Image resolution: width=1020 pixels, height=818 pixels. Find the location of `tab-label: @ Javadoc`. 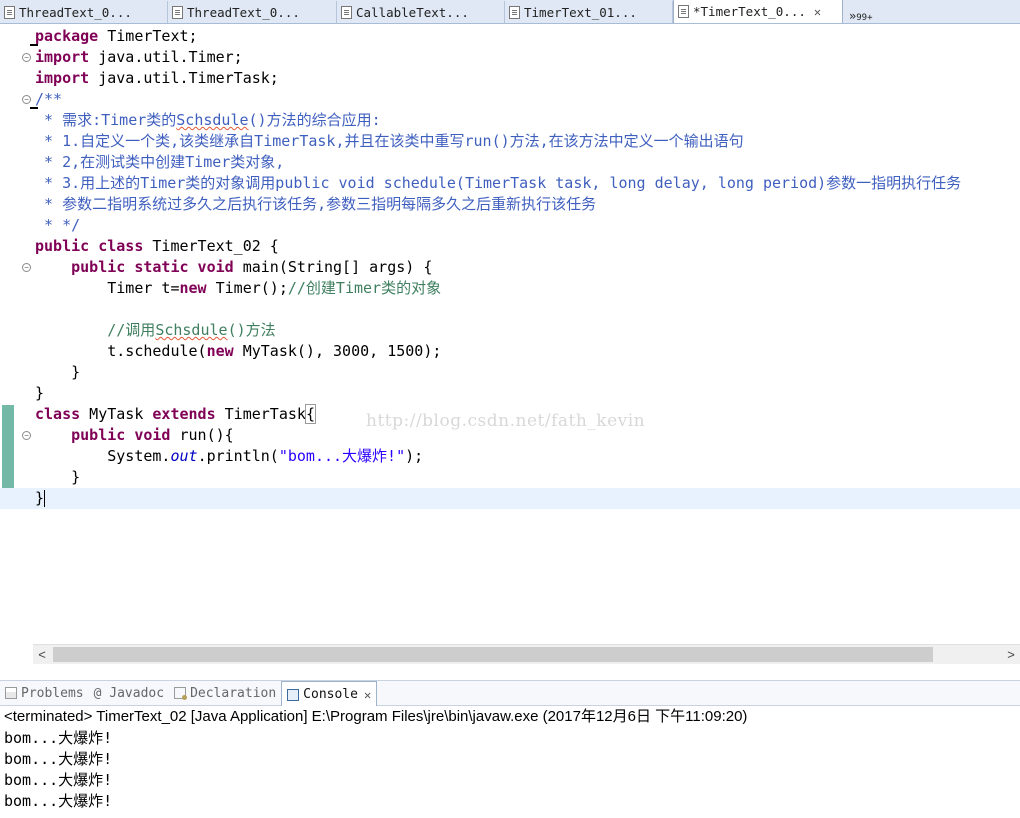

tab-label: @ Javadoc is located at coordinates (129, 693).